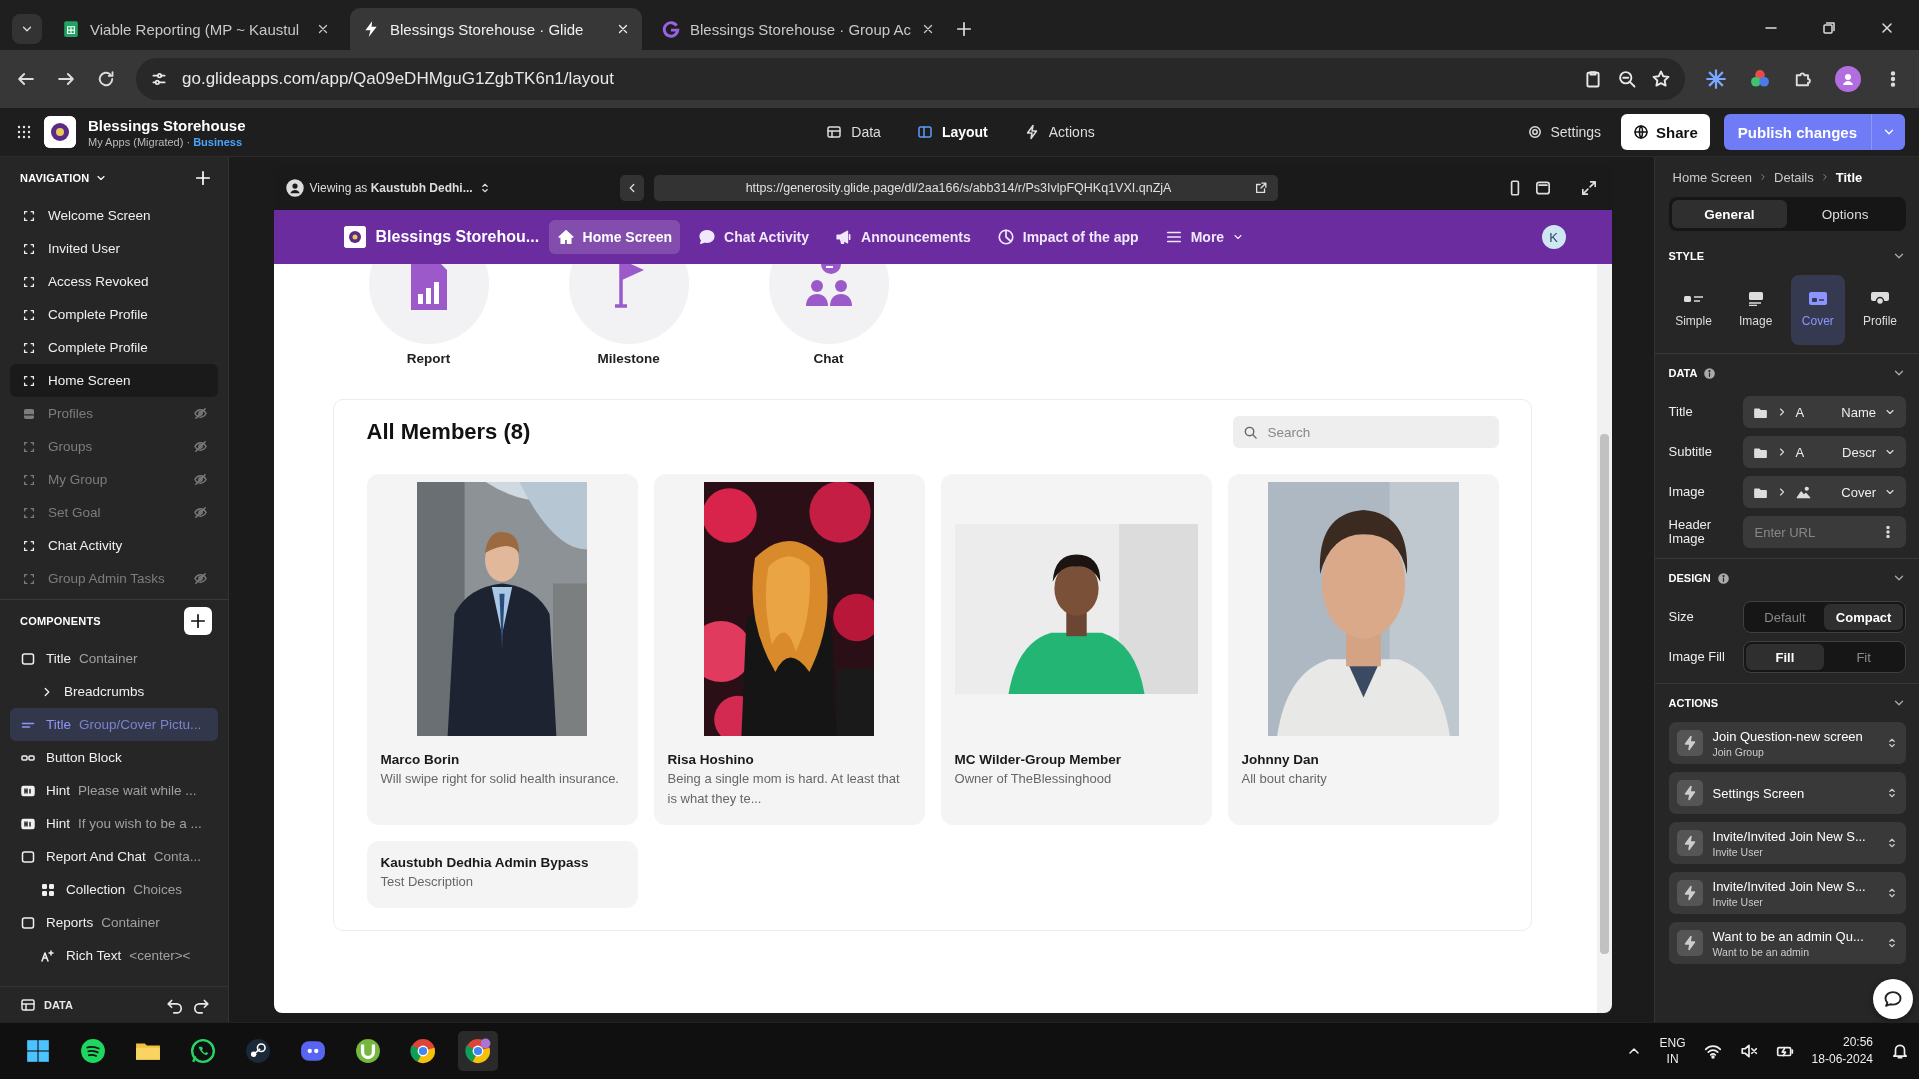  What do you see at coordinates (24, 132) in the screenshot?
I see `apps-grid-icon` at bounding box center [24, 132].